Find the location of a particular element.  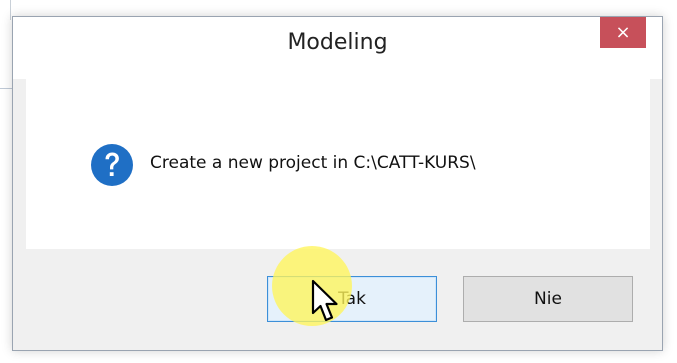

background-window-divider is located at coordinates (6, 88).